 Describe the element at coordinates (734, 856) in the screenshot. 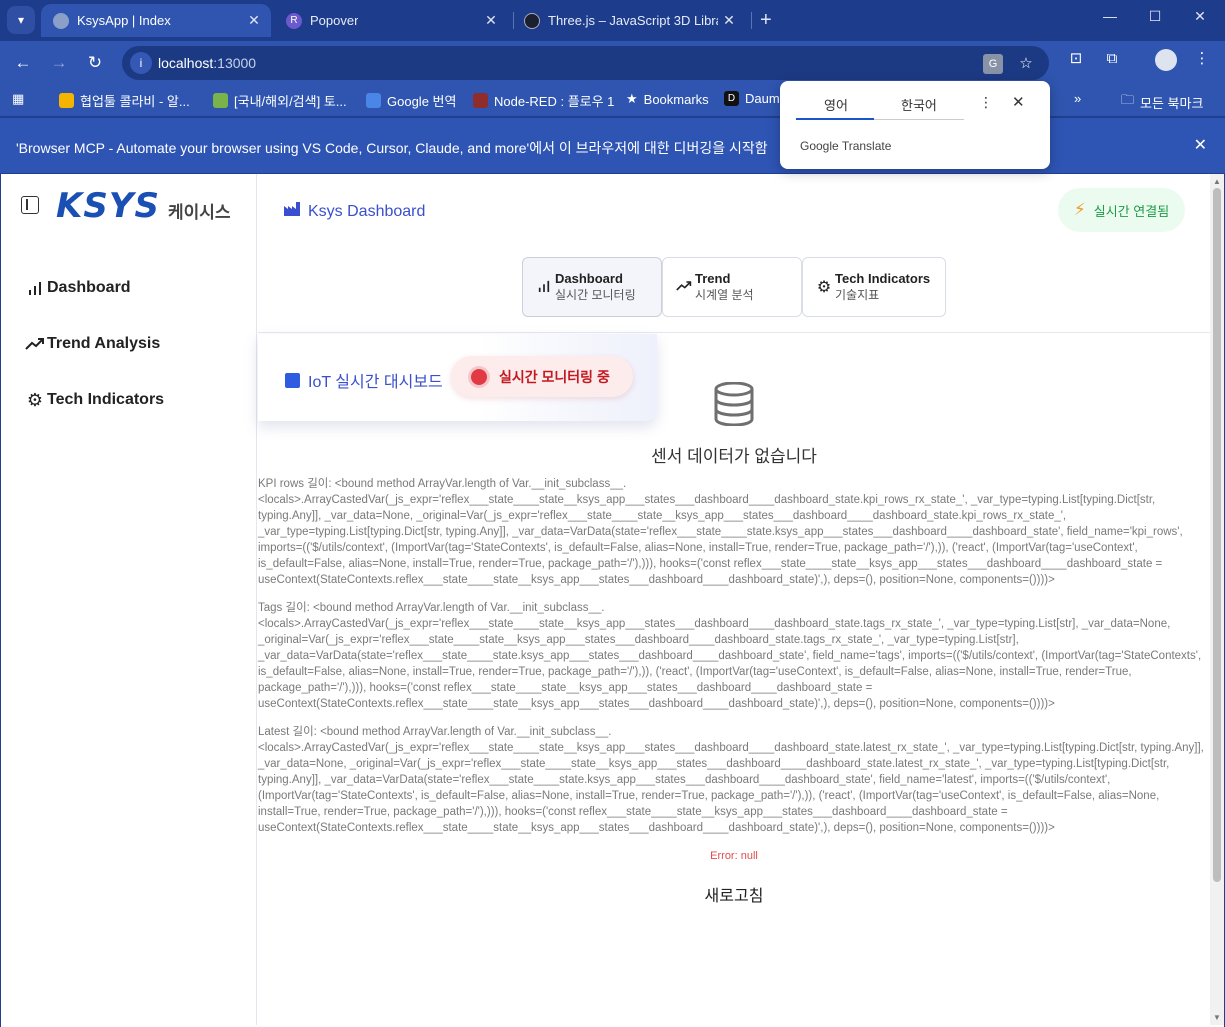

I see `error-message: Error: null` at that location.